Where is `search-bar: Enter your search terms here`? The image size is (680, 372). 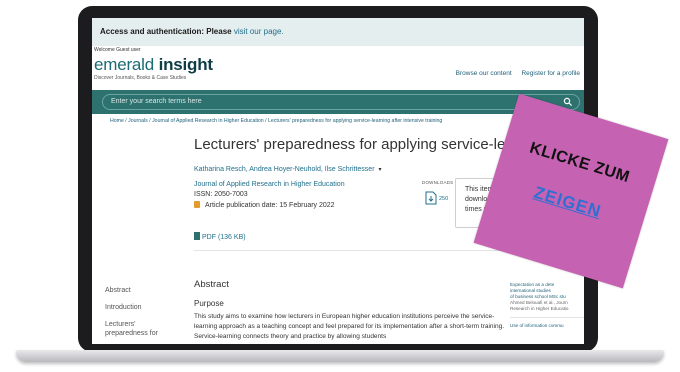
search-bar: Enter your search terms here is located at coordinates (338, 102).